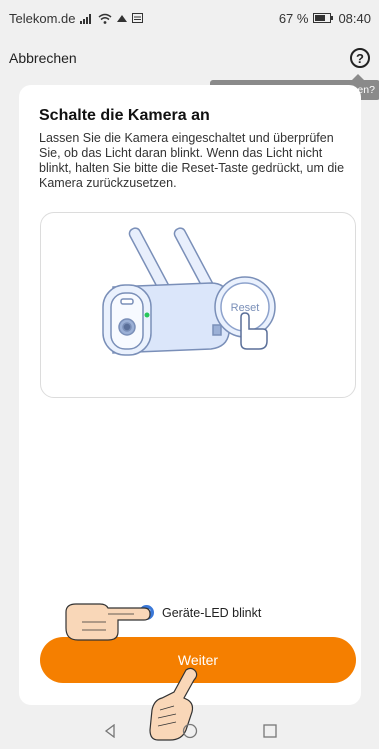 The width and height of the screenshot is (379, 749). I want to click on carrier-name: Telekom.de, so click(42, 18).